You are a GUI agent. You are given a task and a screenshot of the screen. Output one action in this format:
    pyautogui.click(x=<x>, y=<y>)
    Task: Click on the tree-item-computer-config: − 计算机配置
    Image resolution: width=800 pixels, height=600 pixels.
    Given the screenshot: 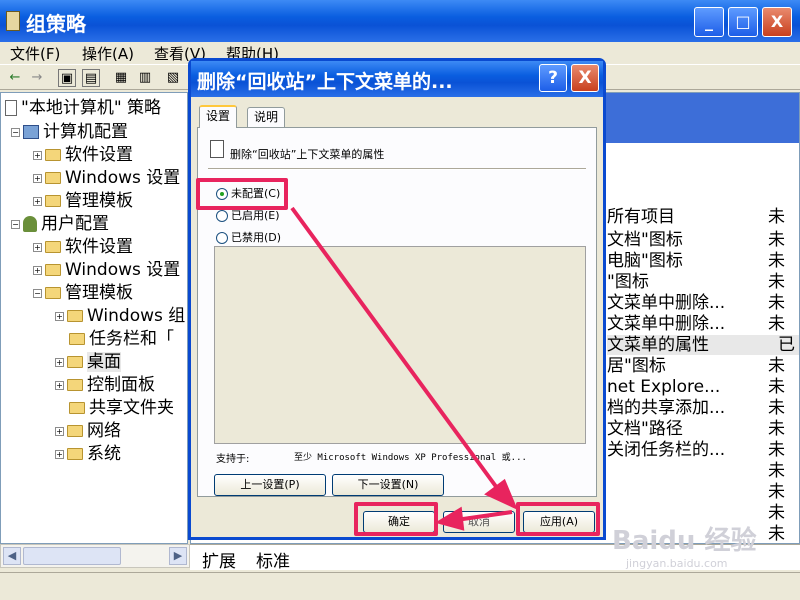 What is the action you would take?
    pyautogui.click(x=69, y=132)
    